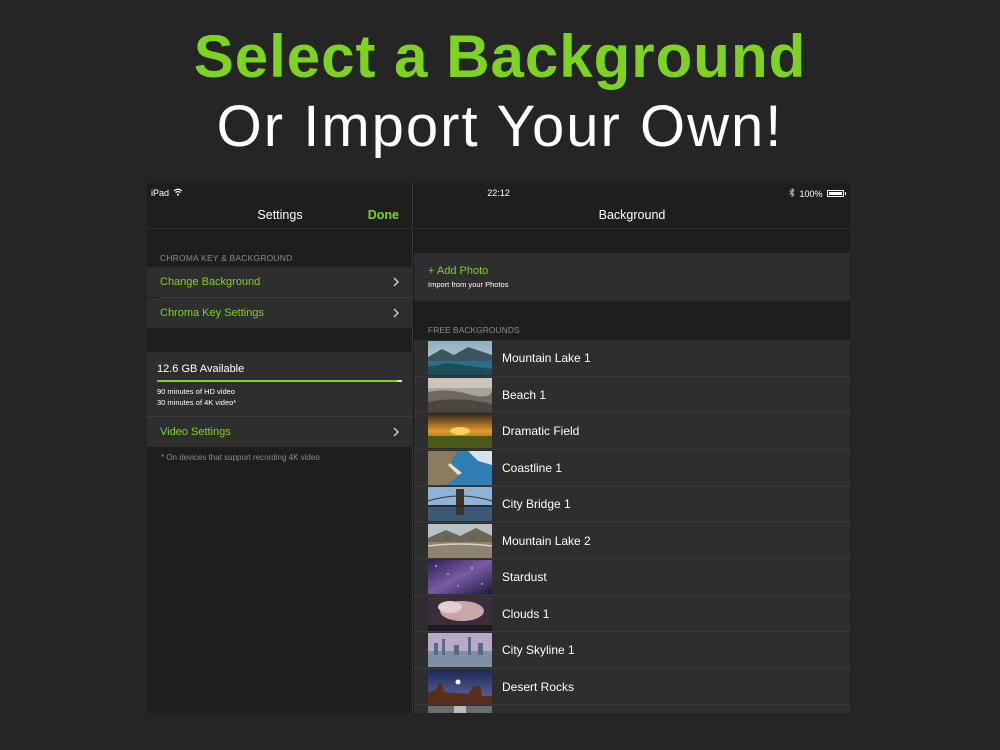 The height and width of the screenshot is (750, 1000). What do you see at coordinates (524, 577) in the screenshot?
I see `background-name: Stardust` at bounding box center [524, 577].